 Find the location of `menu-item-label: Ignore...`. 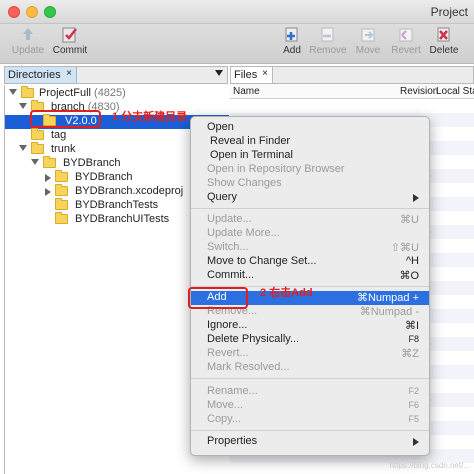

menu-item-label: Ignore... is located at coordinates (227, 325).